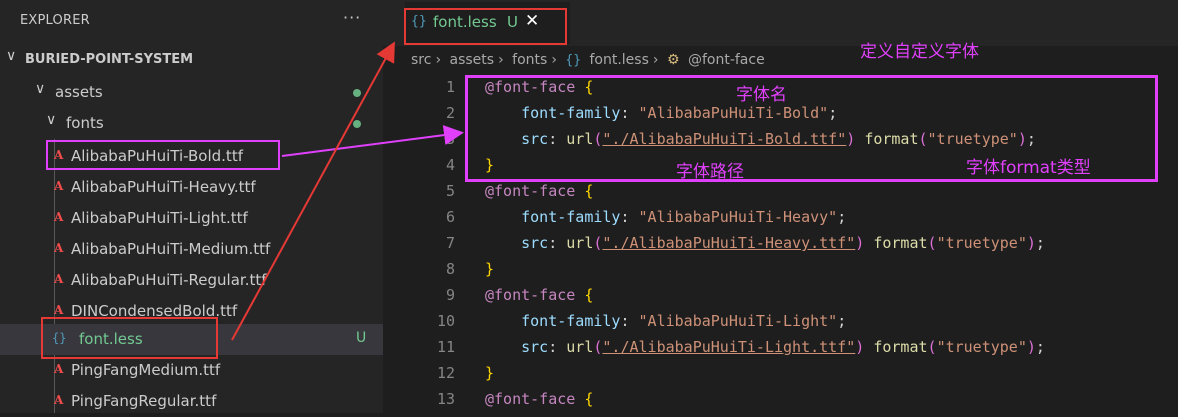 The height and width of the screenshot is (417, 1178). Describe the element at coordinates (450, 243) in the screenshot. I see `line-number: 7` at that location.